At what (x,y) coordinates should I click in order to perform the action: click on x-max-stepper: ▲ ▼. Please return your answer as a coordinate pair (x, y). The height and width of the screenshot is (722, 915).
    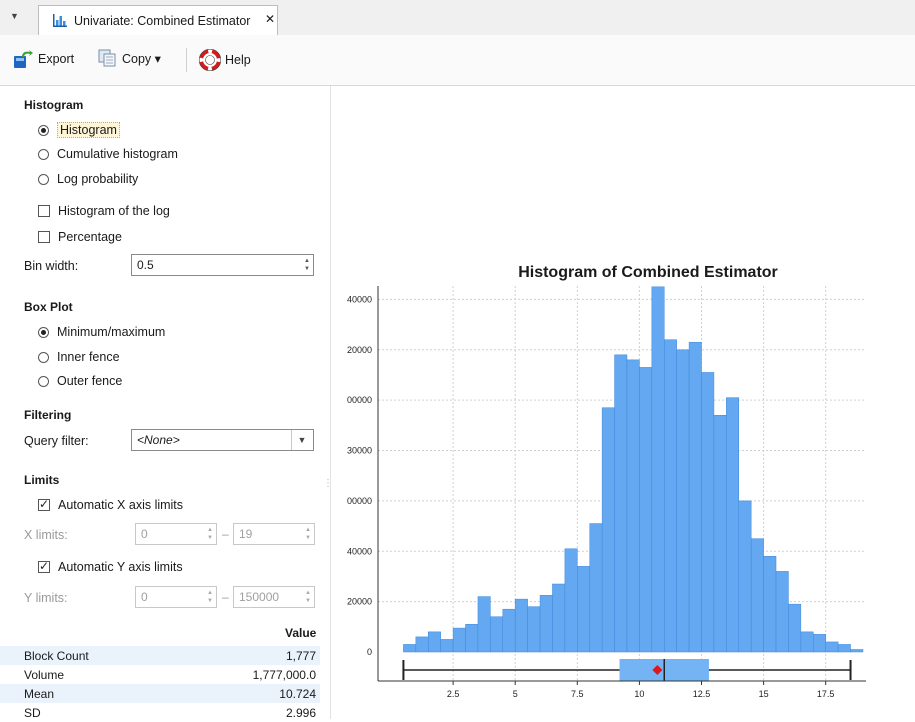
    Looking at the image, I should click on (308, 534).